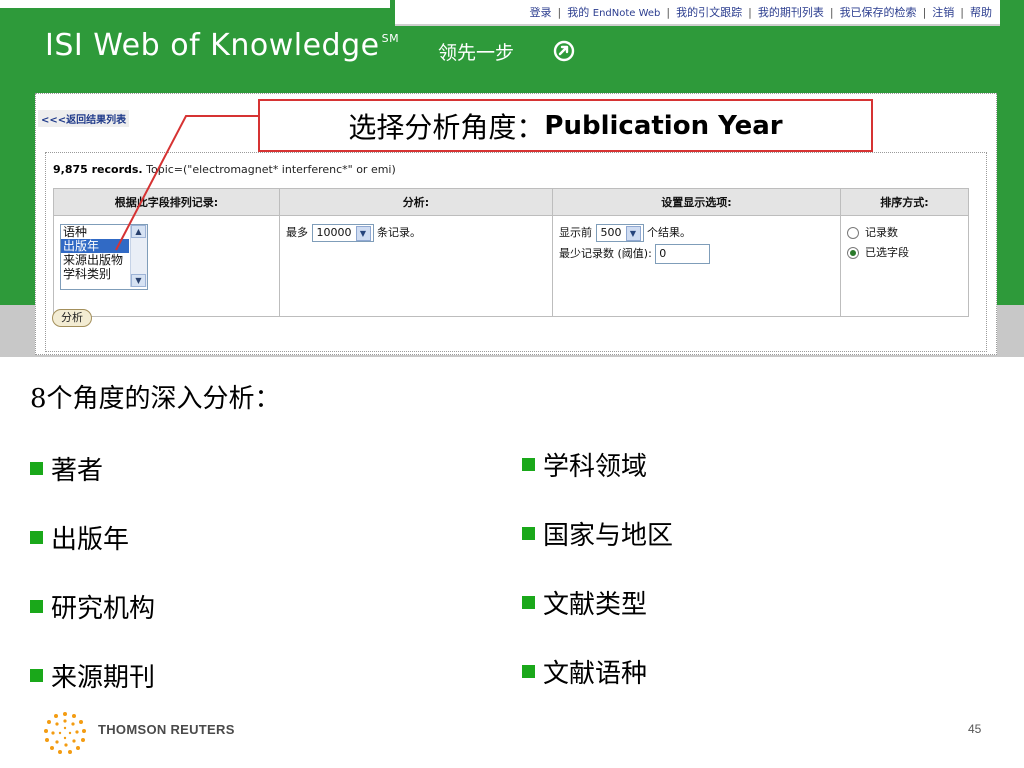 This screenshot has width=1024, height=768. I want to click on nav-endnote-prefix: 我的, so click(578, 12).